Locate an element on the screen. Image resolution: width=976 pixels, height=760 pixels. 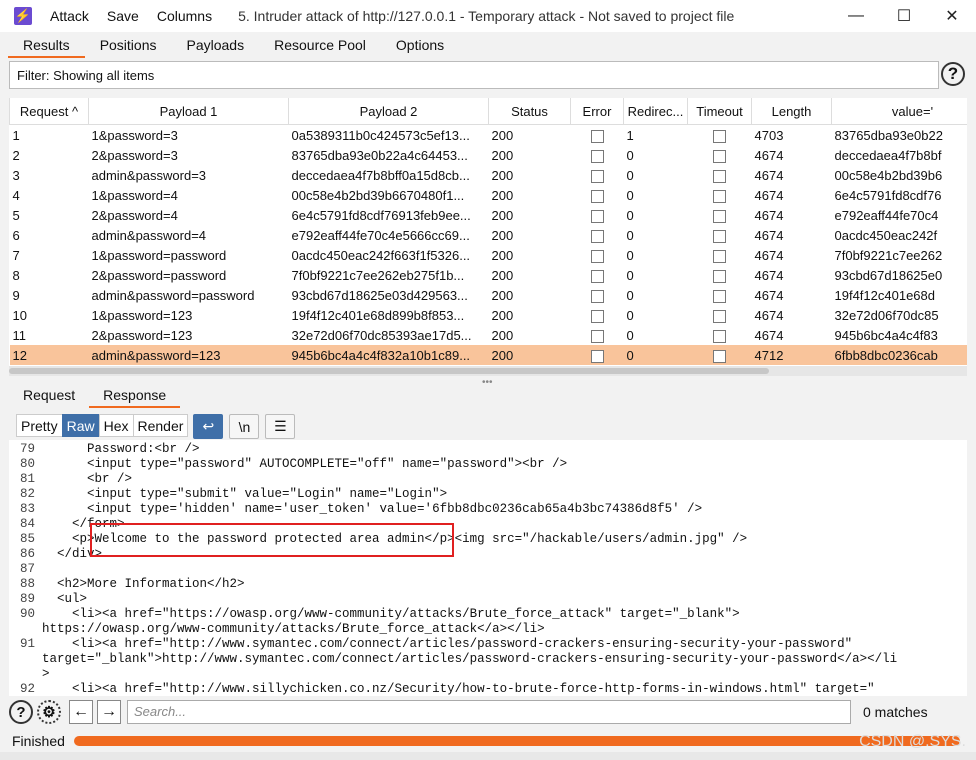
tab-request: Request is located at coordinates (49, 396).